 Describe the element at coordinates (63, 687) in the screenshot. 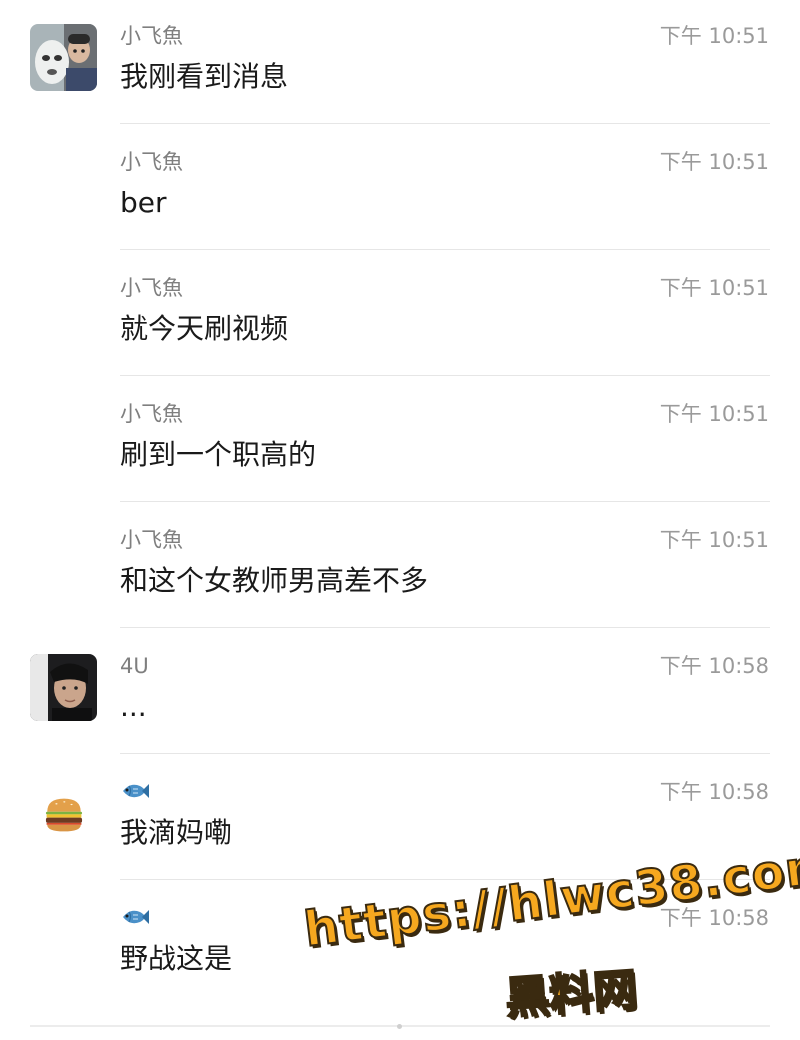

I see `young-man-avatar` at that location.